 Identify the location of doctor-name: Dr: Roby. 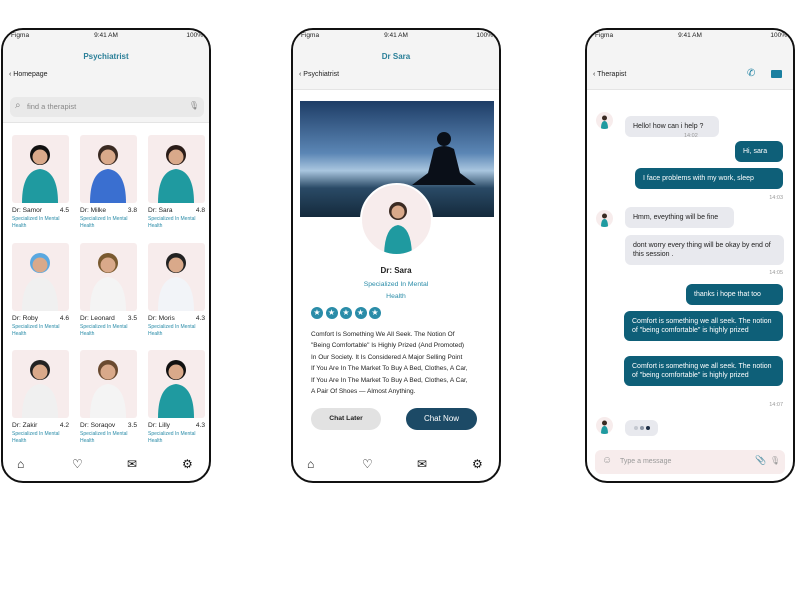
(25, 318).